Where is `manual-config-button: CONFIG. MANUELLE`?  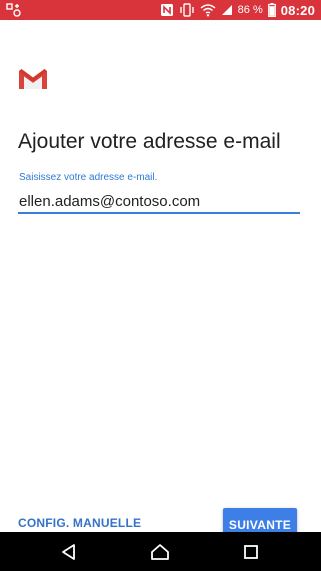
manual-config-button: CONFIG. MANUELLE is located at coordinates (79, 523).